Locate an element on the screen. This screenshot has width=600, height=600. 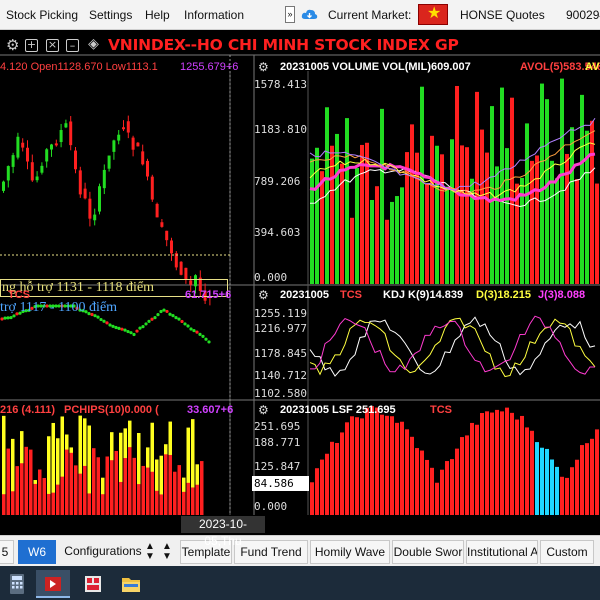
kdj-d: D(3)18.215 is located at coordinates (504, 295).